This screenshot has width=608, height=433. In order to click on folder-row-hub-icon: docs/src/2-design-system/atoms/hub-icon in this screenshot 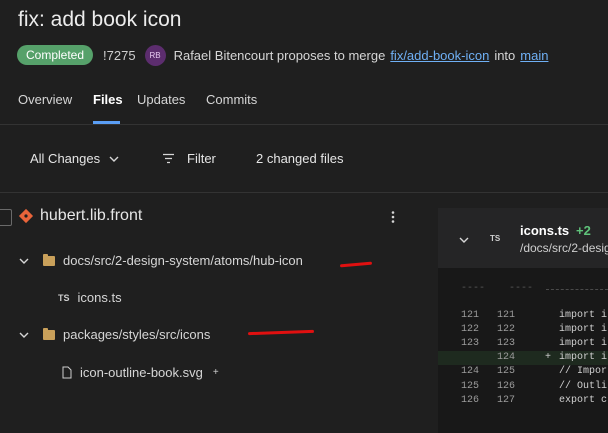, I will do `click(160, 260)`.